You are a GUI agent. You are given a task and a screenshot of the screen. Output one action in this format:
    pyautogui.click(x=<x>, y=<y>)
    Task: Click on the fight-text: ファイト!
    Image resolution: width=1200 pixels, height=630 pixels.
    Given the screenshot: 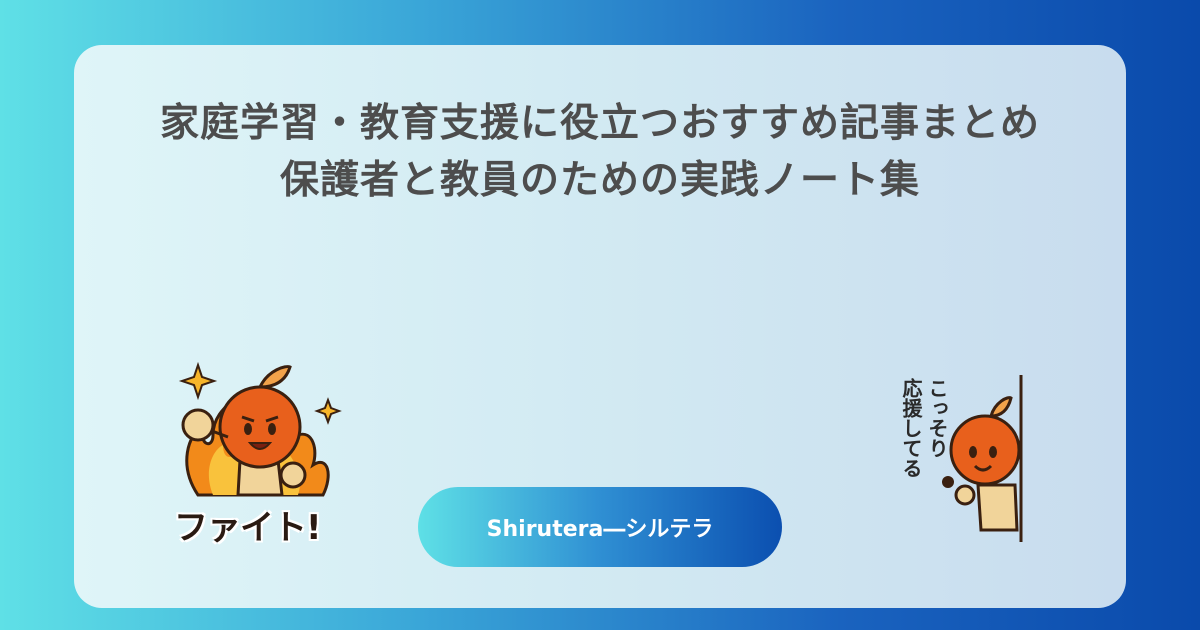 What is the action you would take?
    pyautogui.click(x=248, y=528)
    